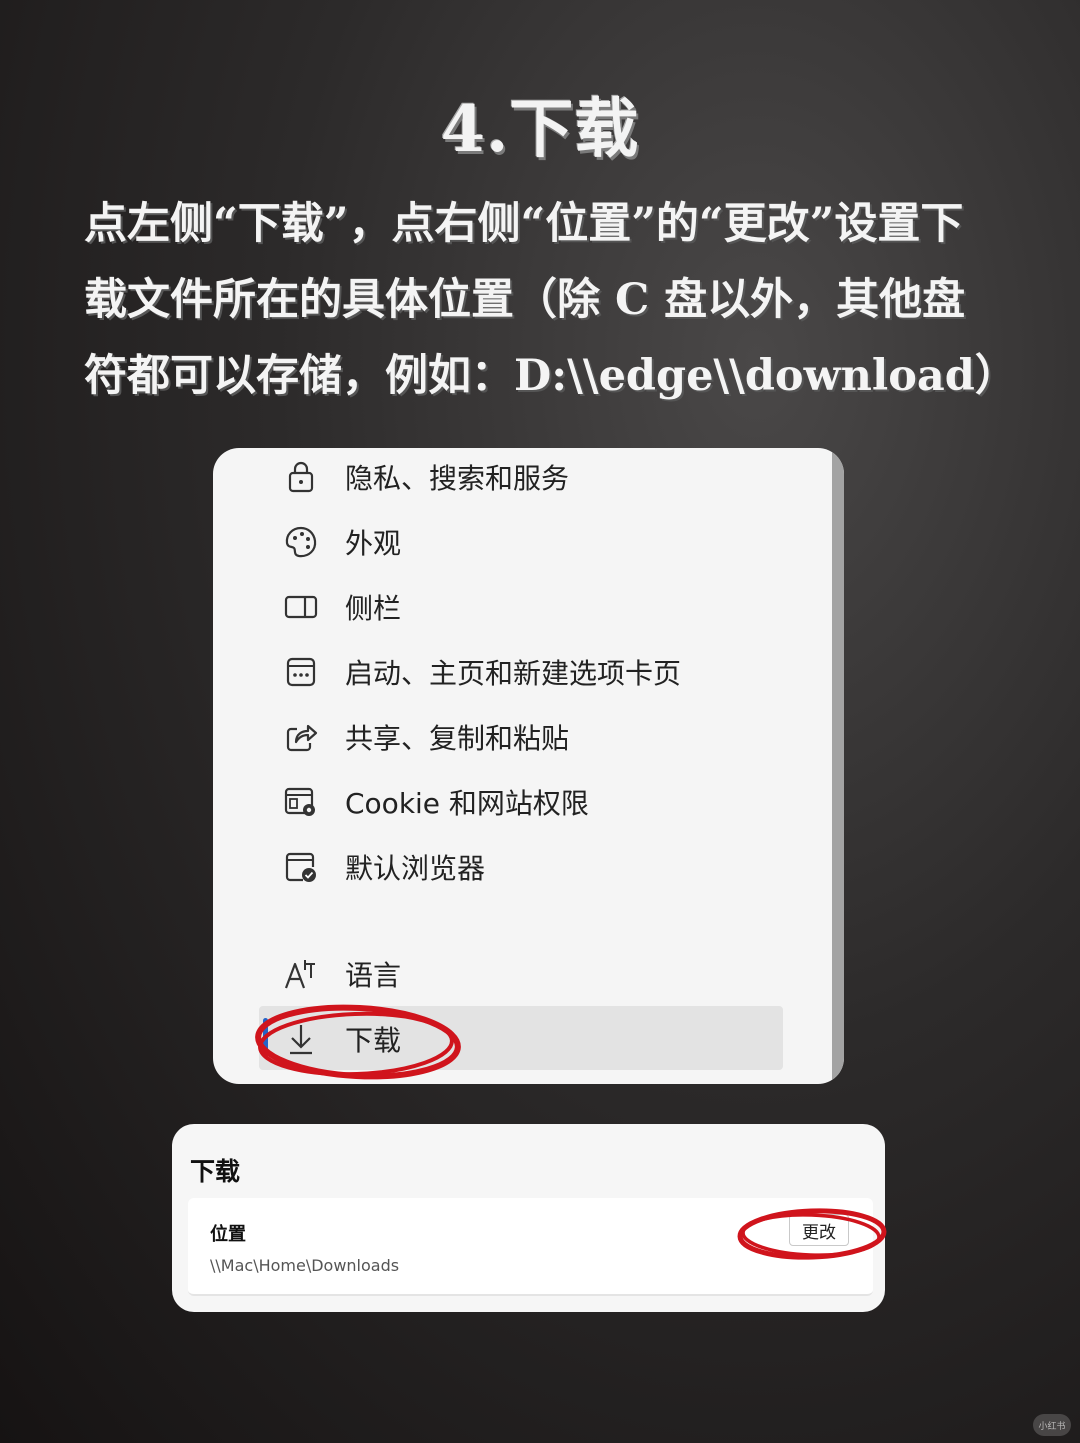  Describe the element at coordinates (302, 738) in the screenshot. I see `share-icon` at that location.